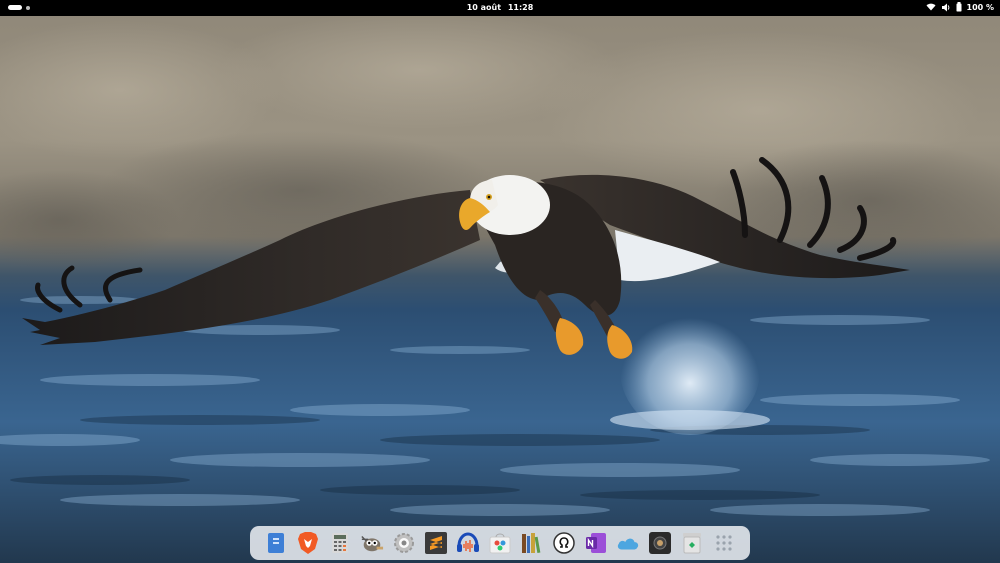 The image size is (1000, 563). Describe the element at coordinates (520, 7) in the screenshot. I see `time-label: 11:28` at that location.